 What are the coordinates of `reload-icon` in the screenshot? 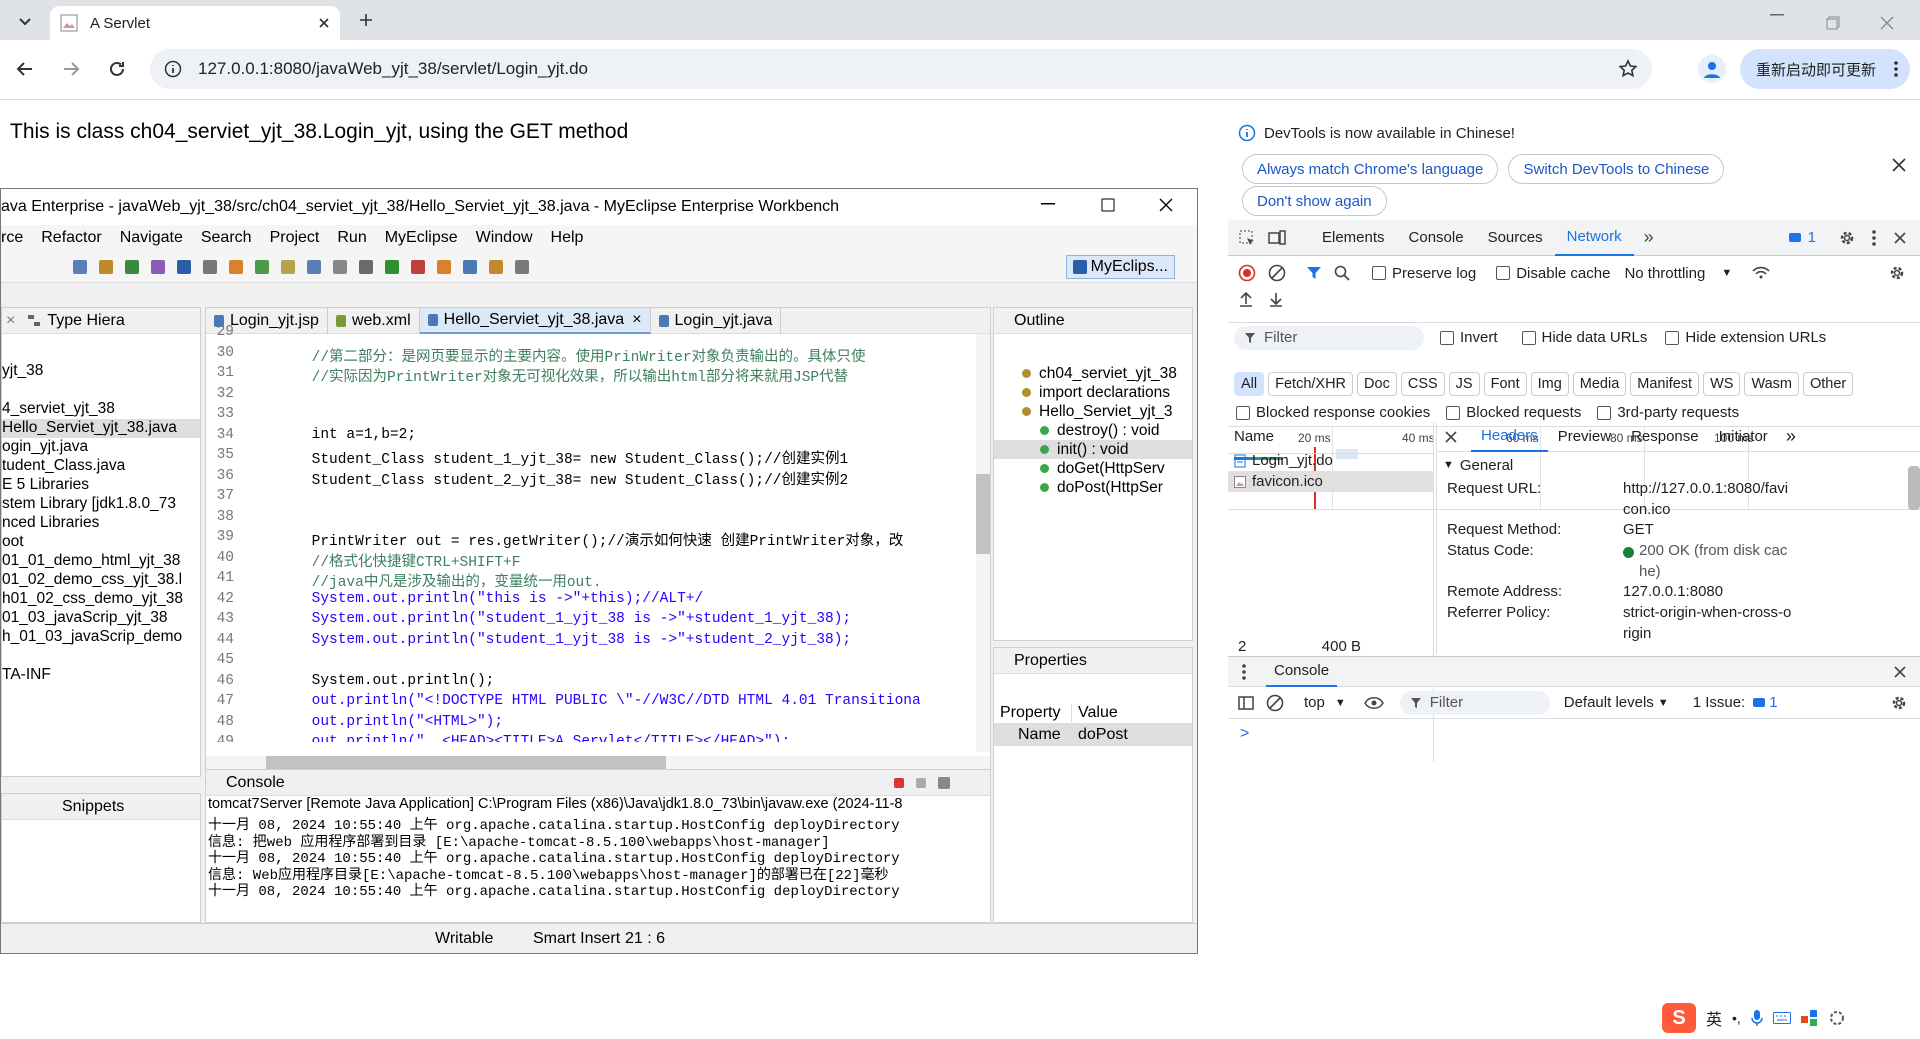 It's located at (117, 69).